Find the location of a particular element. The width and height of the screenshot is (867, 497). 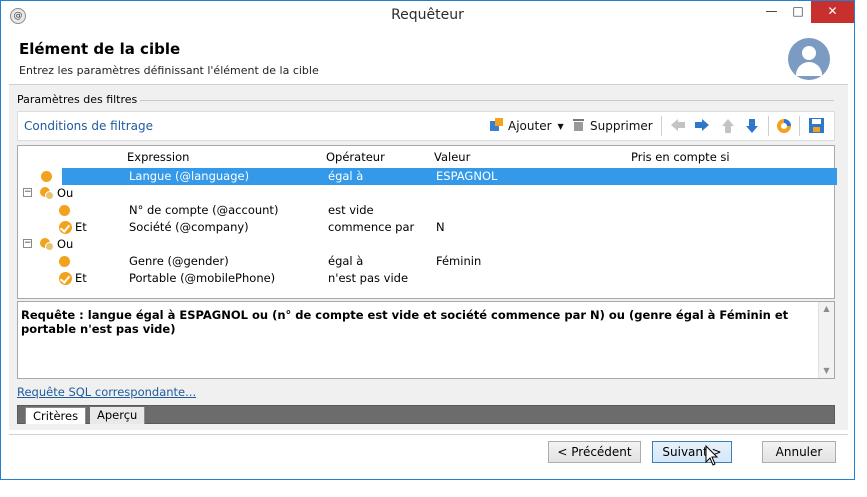

distribution-icon is located at coordinates (784, 126).